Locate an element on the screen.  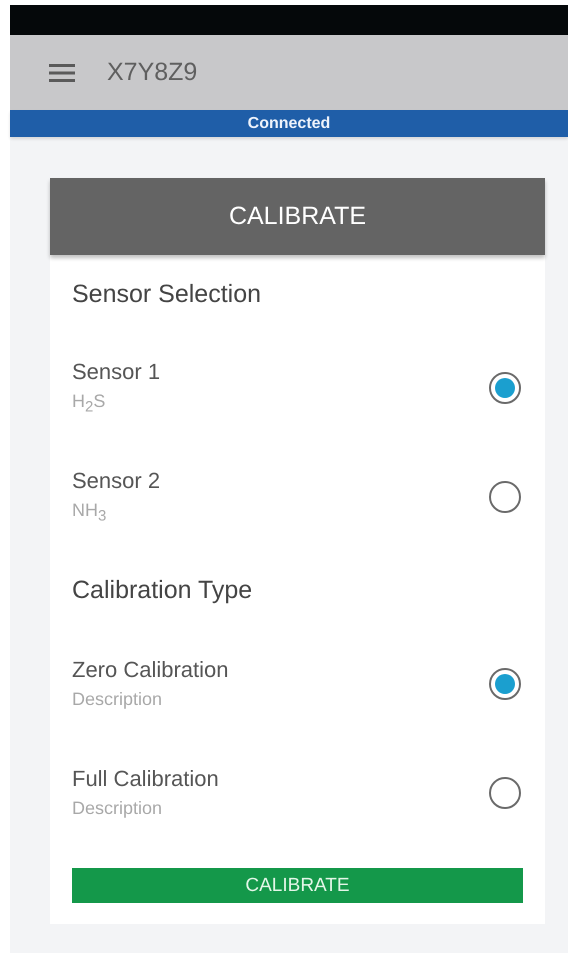
section-title: Sensor Selection is located at coordinates (167, 294).